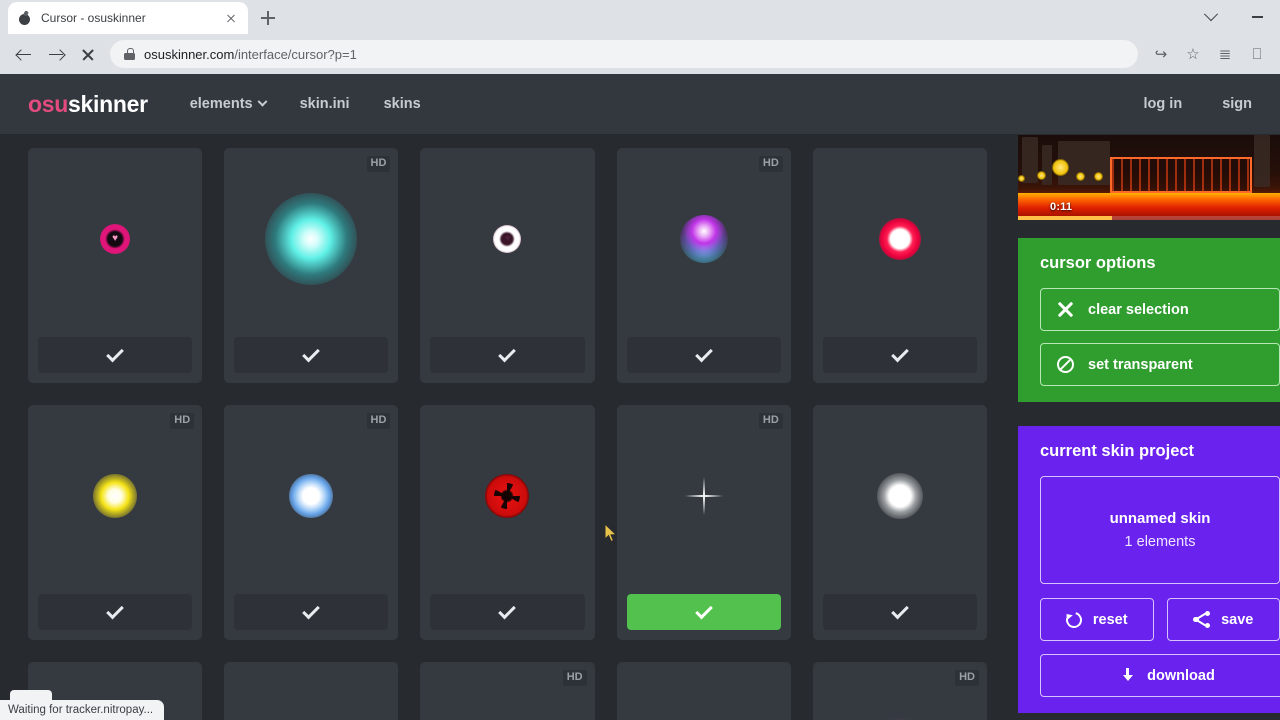  Describe the element at coordinates (1257, 17) in the screenshot. I see `minimize-button` at that location.